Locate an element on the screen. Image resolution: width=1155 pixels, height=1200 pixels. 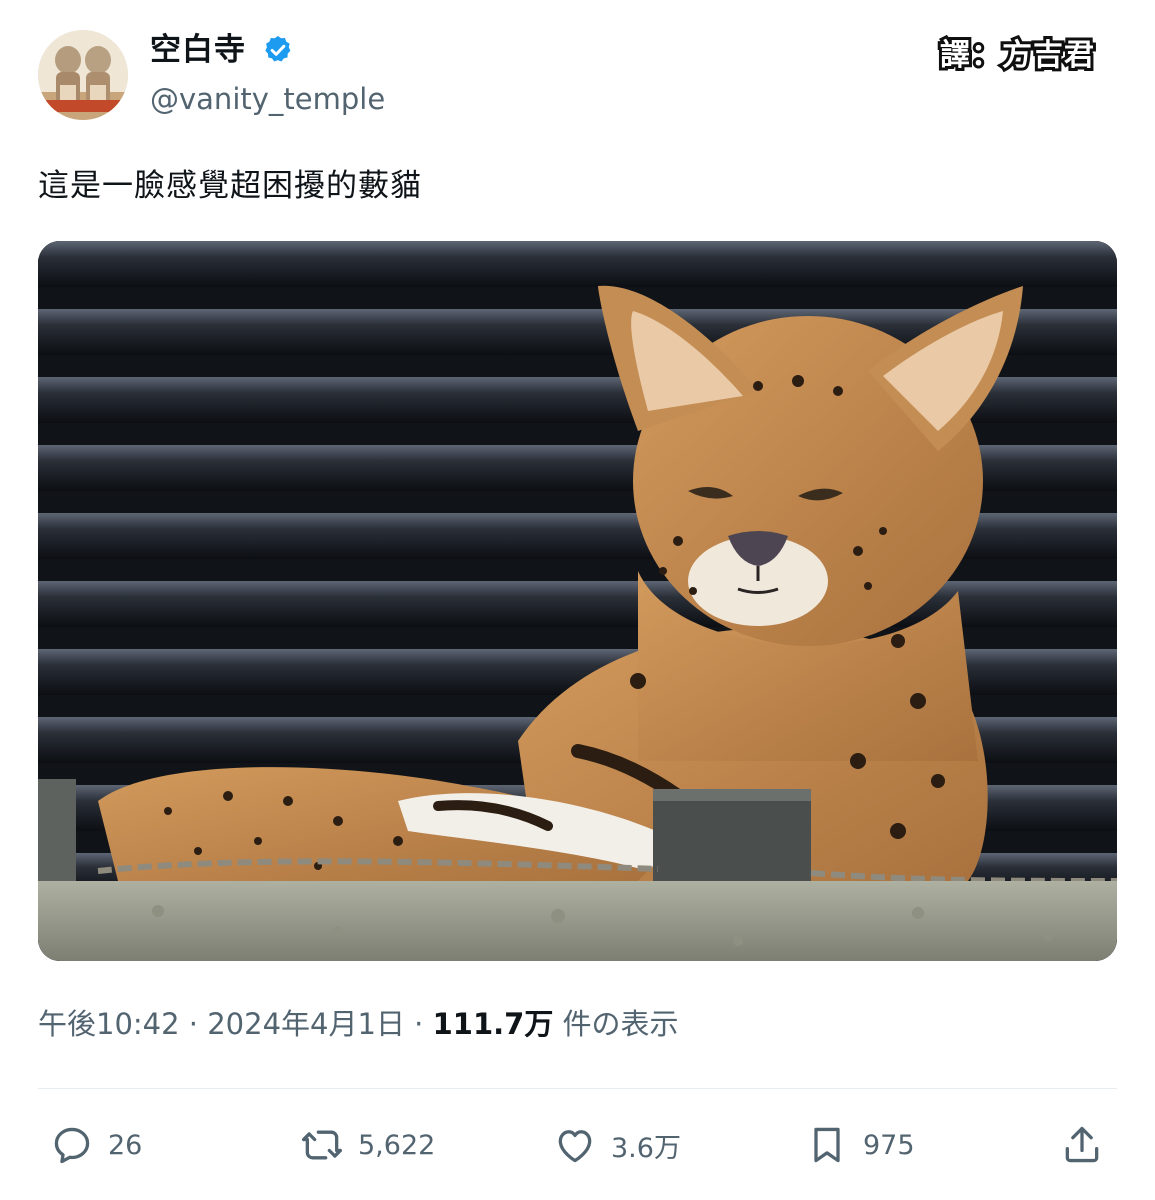
translator-credit: 譯：方吉君 is located at coordinates (1017, 55).